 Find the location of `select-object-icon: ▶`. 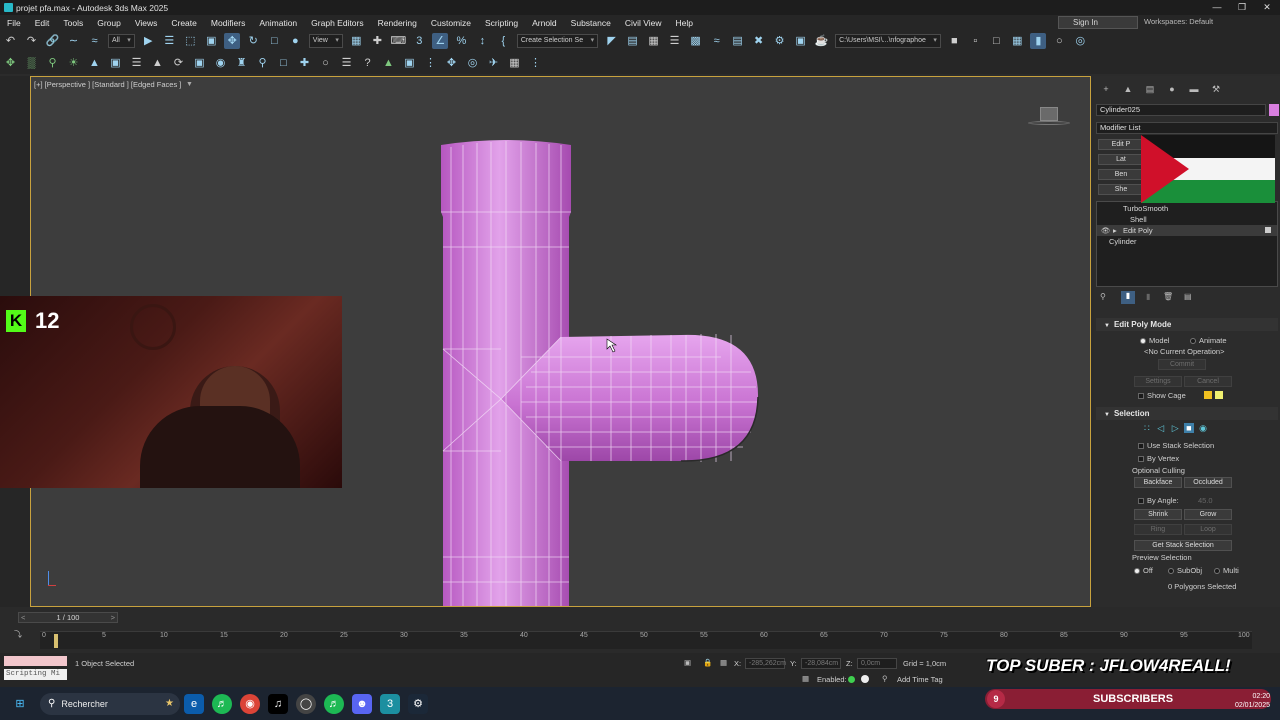

select-object-icon: ▶ is located at coordinates (148, 41).